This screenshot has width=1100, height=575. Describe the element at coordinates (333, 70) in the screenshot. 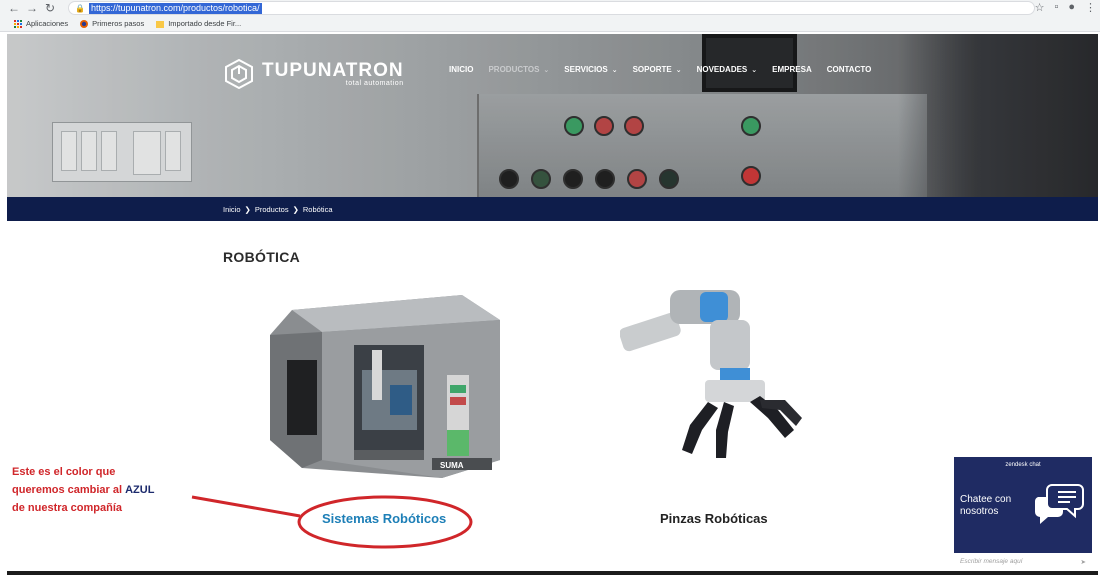

I see `brand-name: TUPUNATRON` at that location.